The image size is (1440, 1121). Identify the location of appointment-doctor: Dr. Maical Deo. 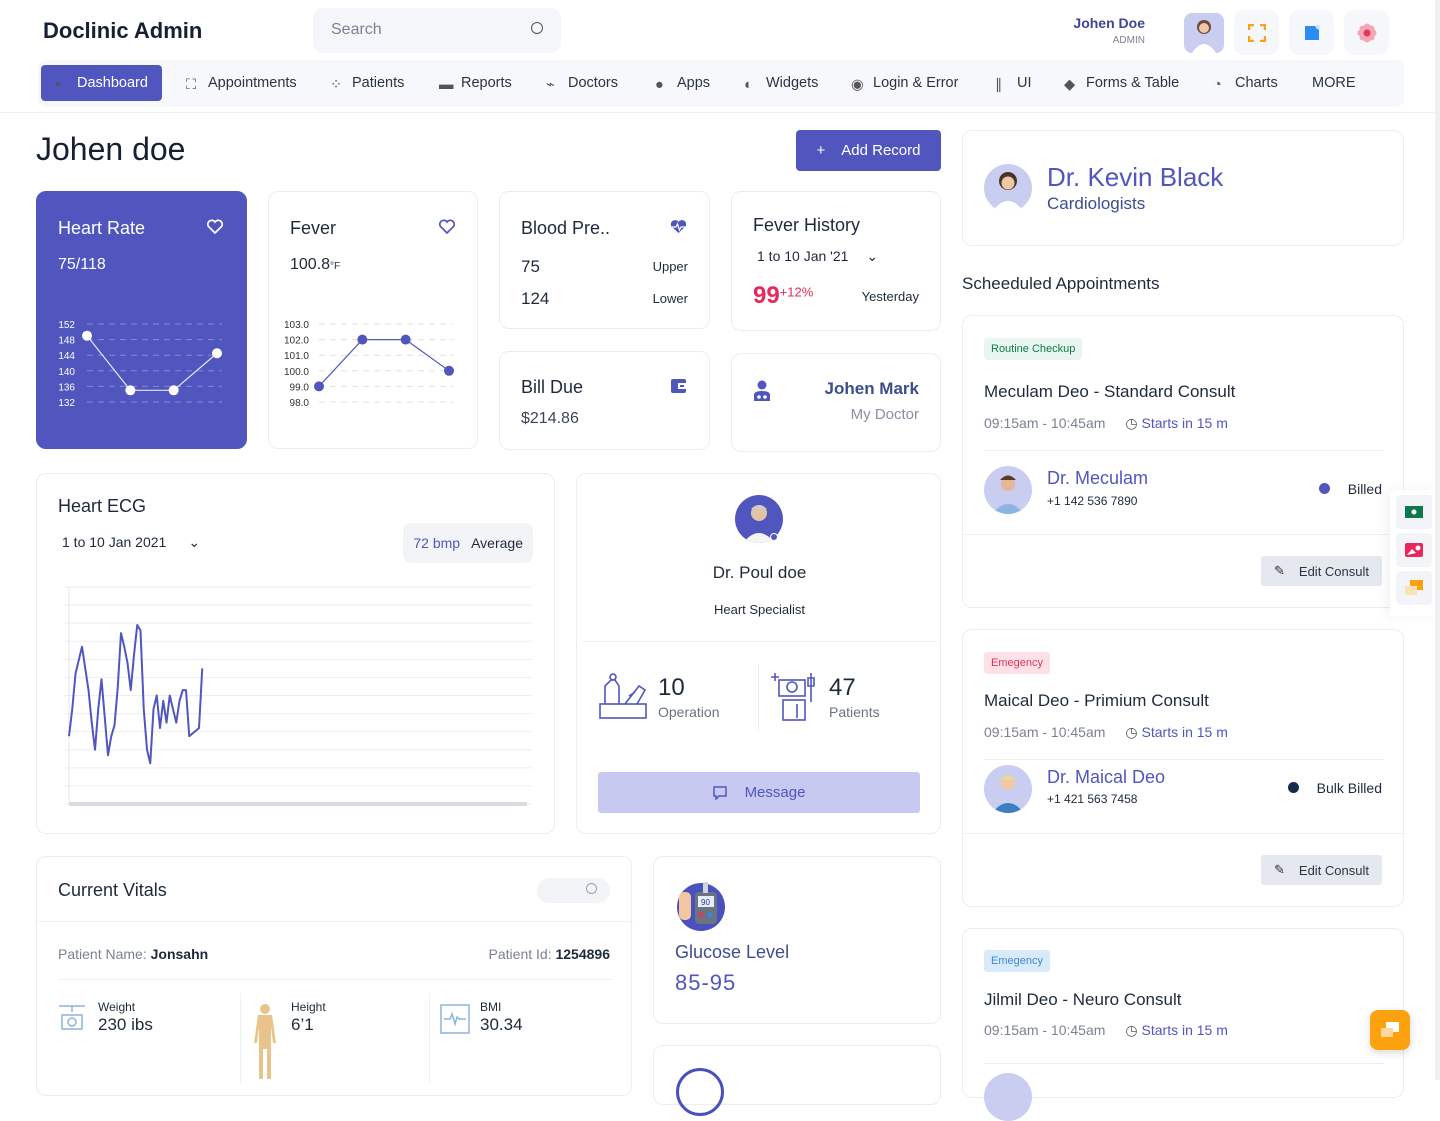
(1106, 777).